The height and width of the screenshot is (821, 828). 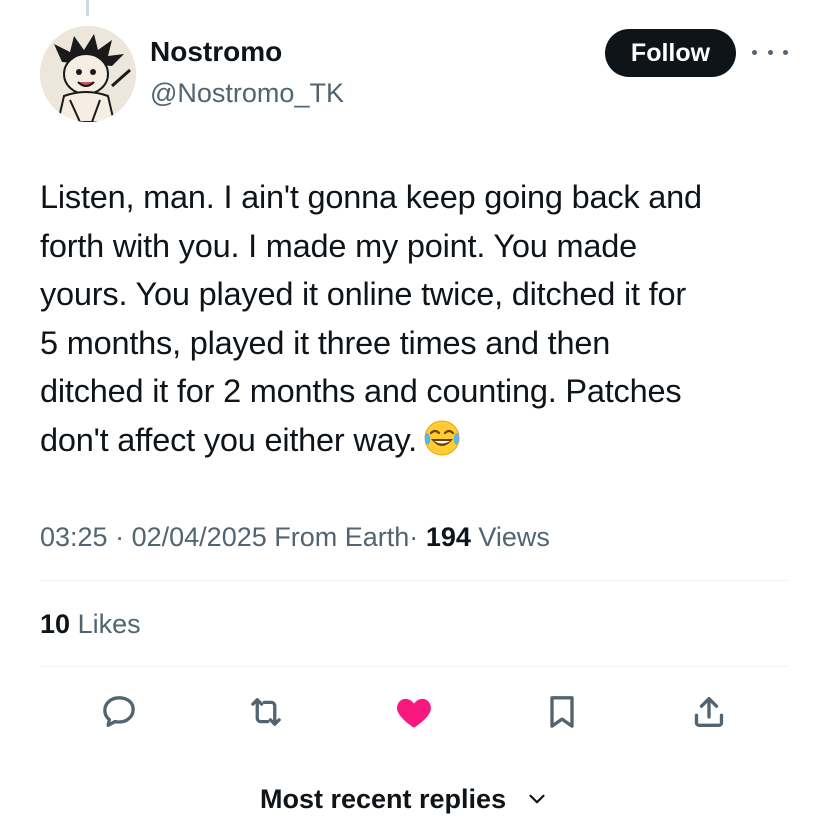 I want to click on cartoon-boy-avatar-icon, so click(x=88, y=74).